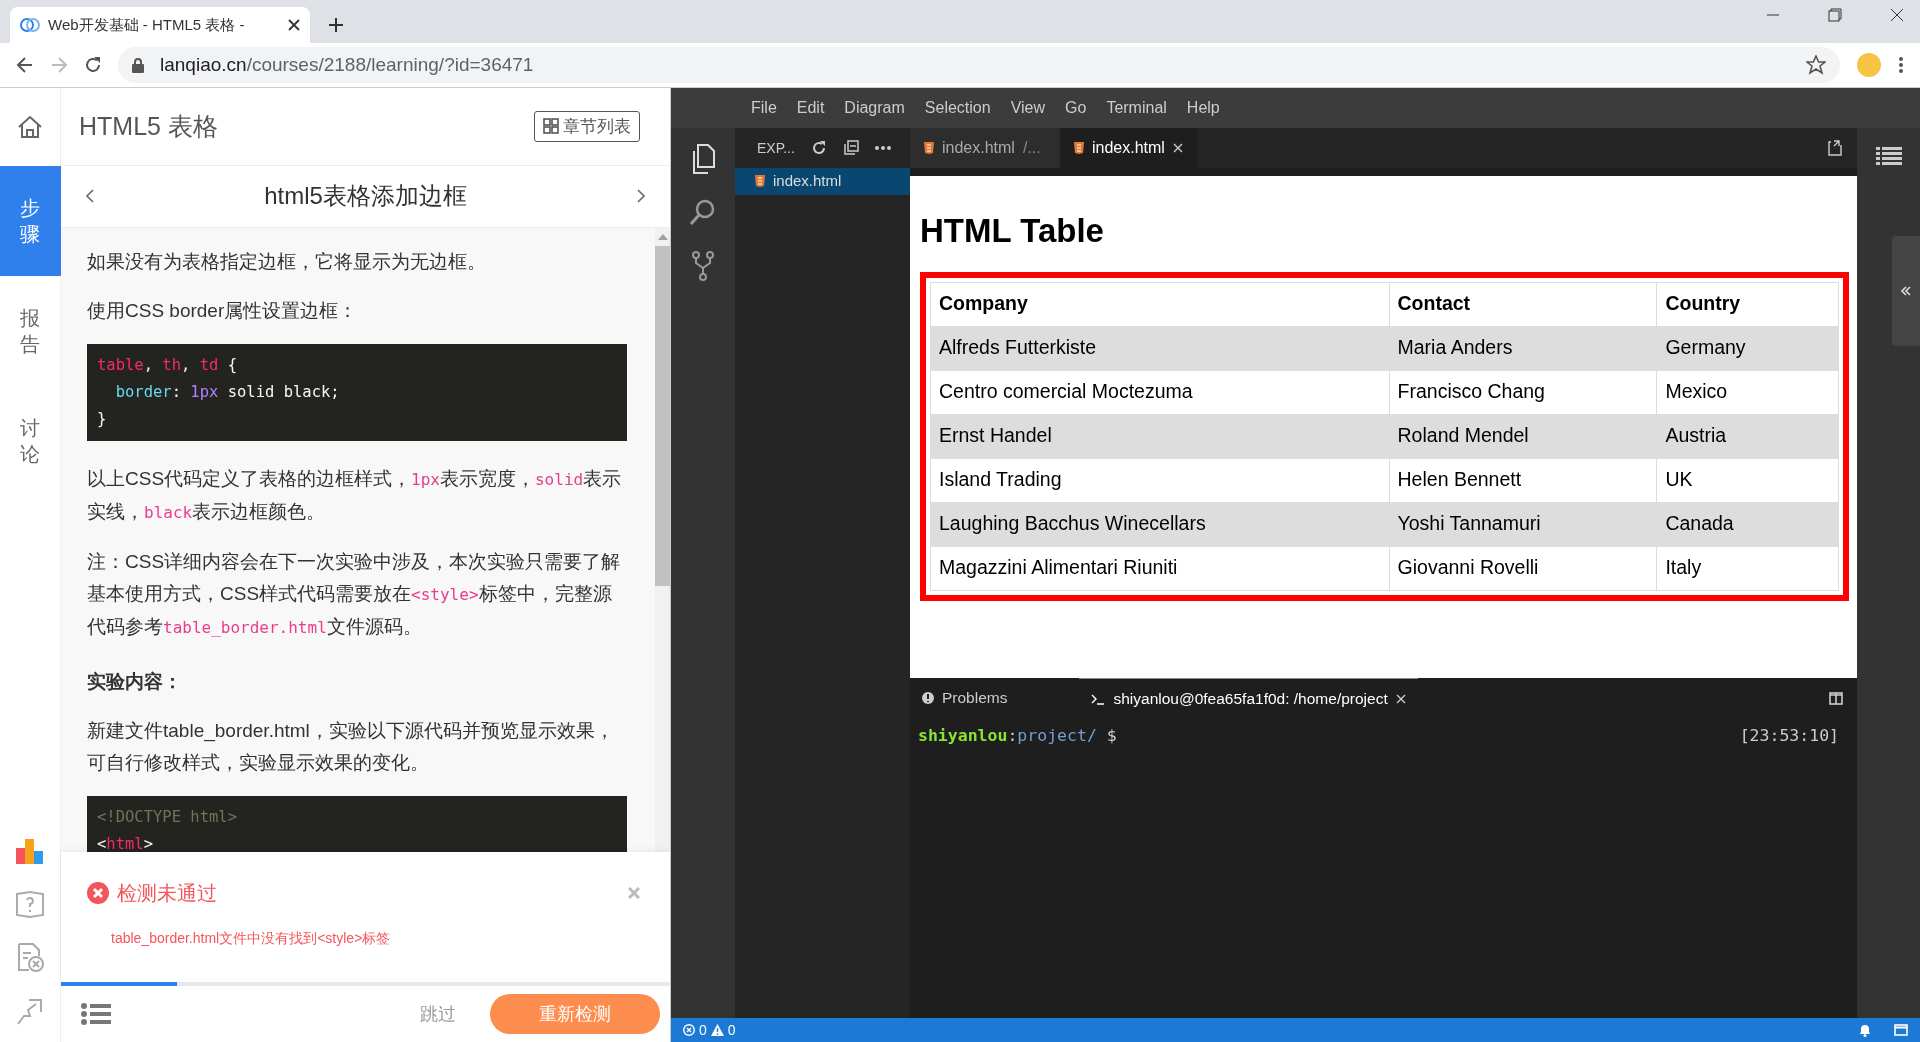 This screenshot has width=1920, height=1042. I want to click on url-text: lanqiao.cn/courses/2188/learning/?id=36471, so click(347, 64).